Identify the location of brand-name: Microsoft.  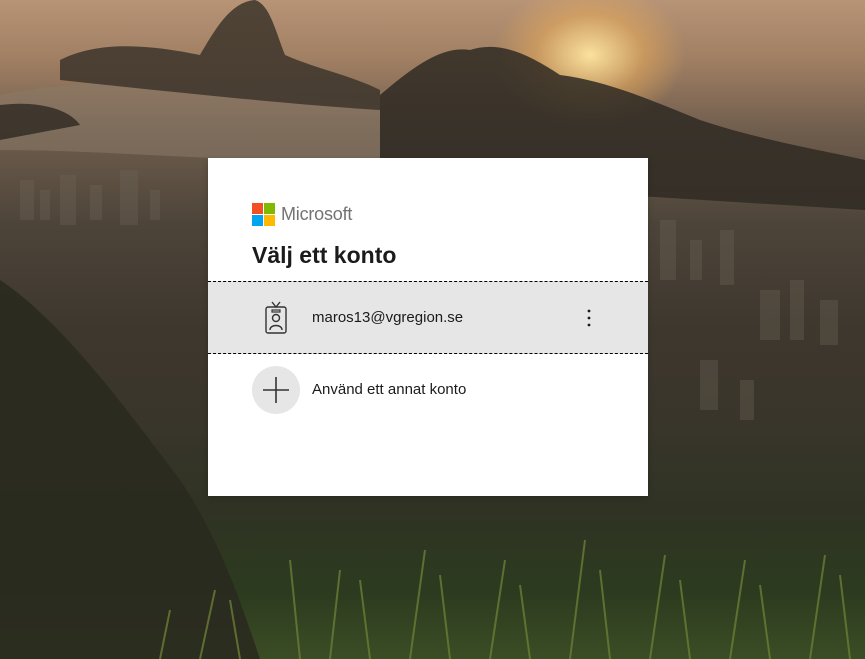
(317, 213).